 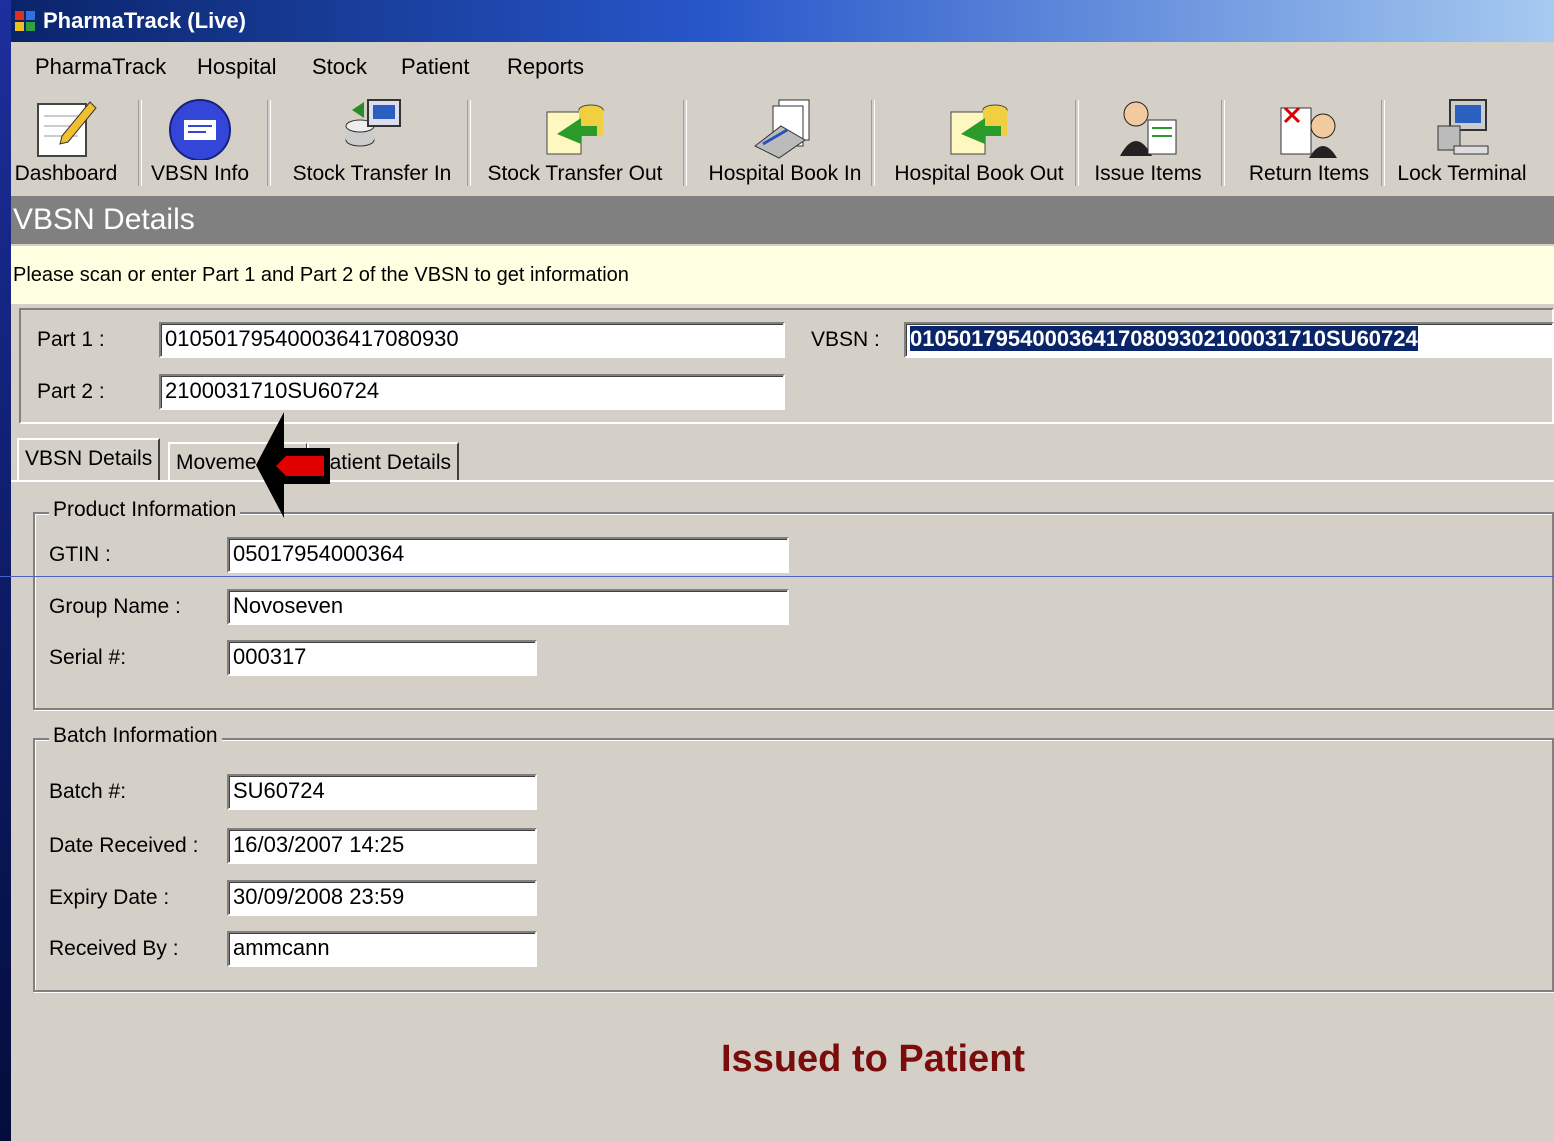 I want to click on toolbar-lock-terminal-button: Lock Terminal, so click(x=1462, y=142).